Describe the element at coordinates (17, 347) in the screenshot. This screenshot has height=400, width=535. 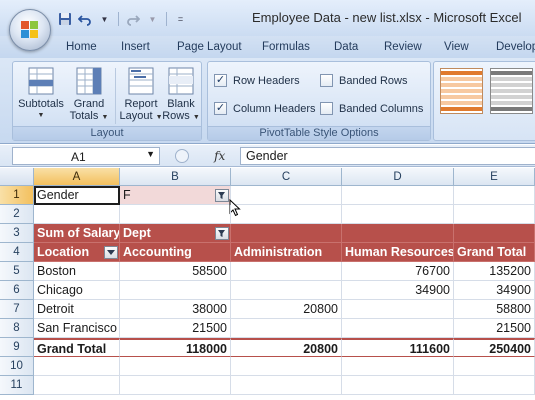
I see `row-header: 9` at that location.